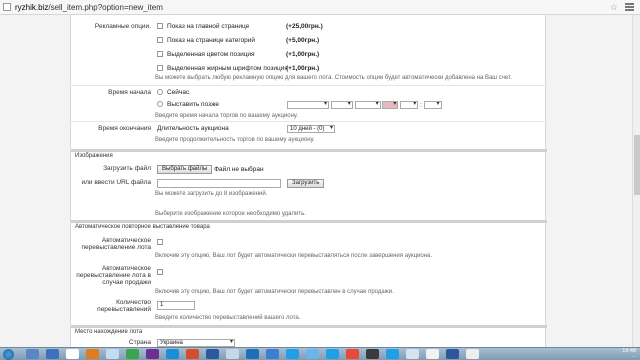 This screenshot has height=360, width=640. Describe the element at coordinates (309, 330) in the screenshot. I see `location-section-title: Место нахождение лота` at that location.